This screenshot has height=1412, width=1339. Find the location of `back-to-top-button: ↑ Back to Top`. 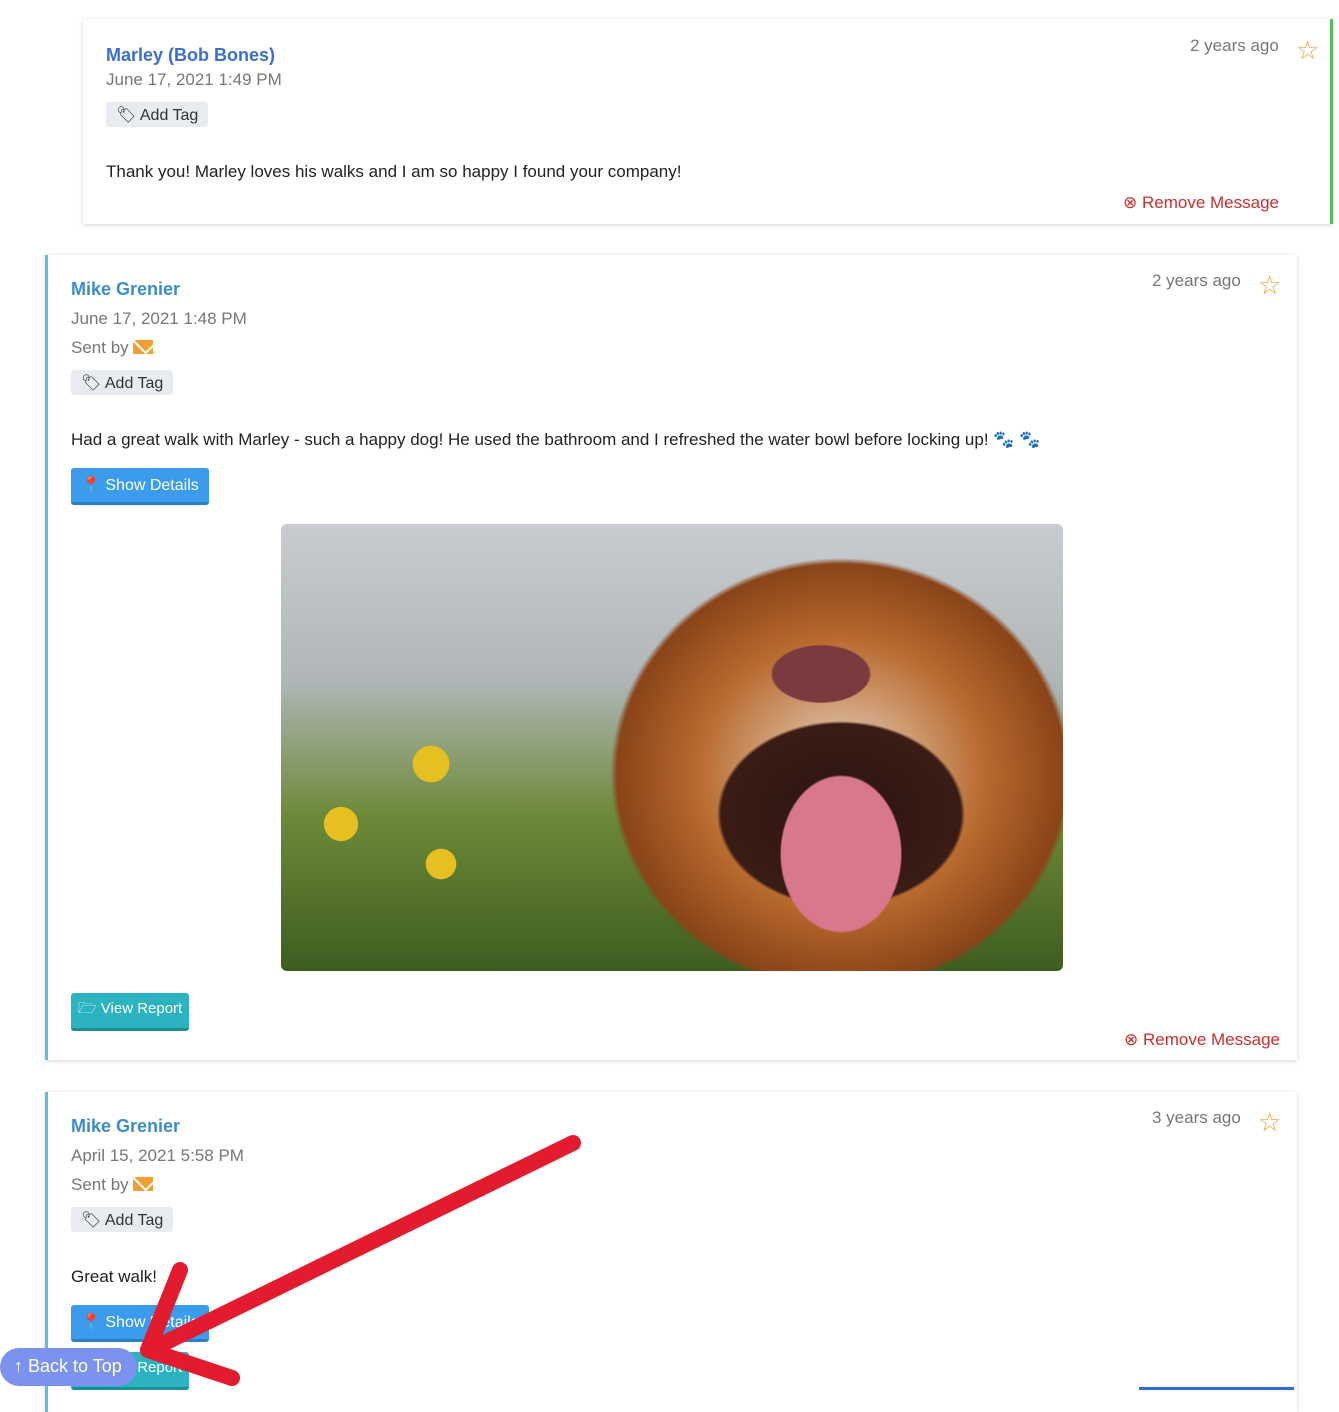

back-to-top-button: ↑ Back to Top is located at coordinates (68, 1367).